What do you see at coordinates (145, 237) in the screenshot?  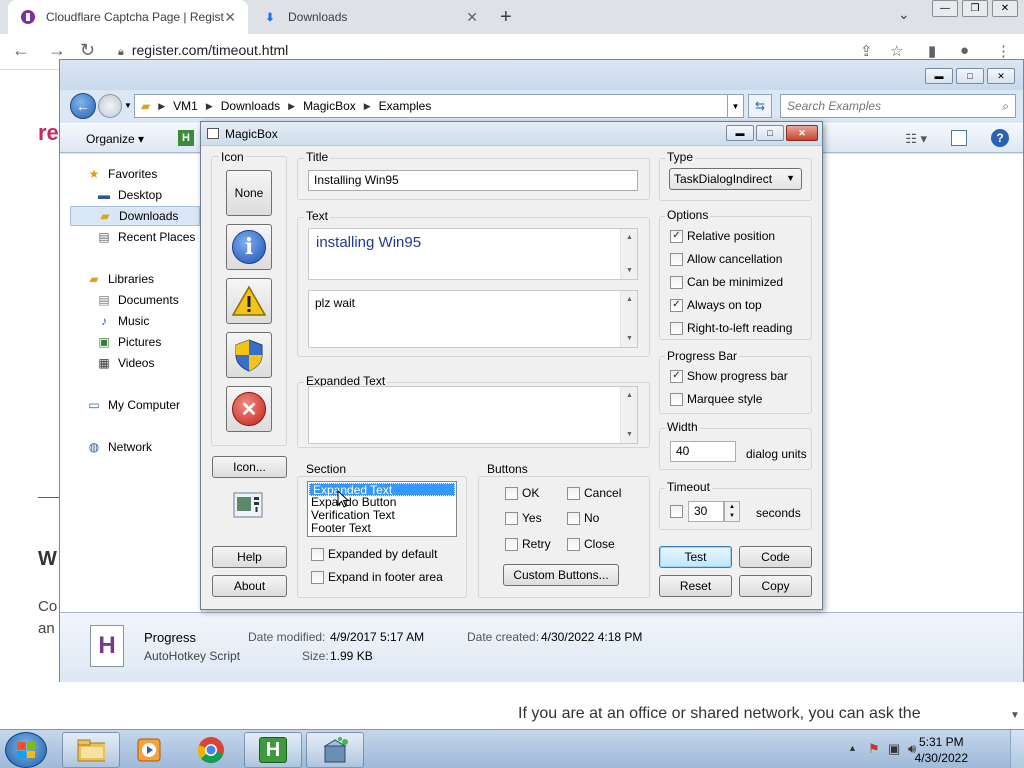 I see `sidebar-item-recent-places: ▤ Recent Places` at bounding box center [145, 237].